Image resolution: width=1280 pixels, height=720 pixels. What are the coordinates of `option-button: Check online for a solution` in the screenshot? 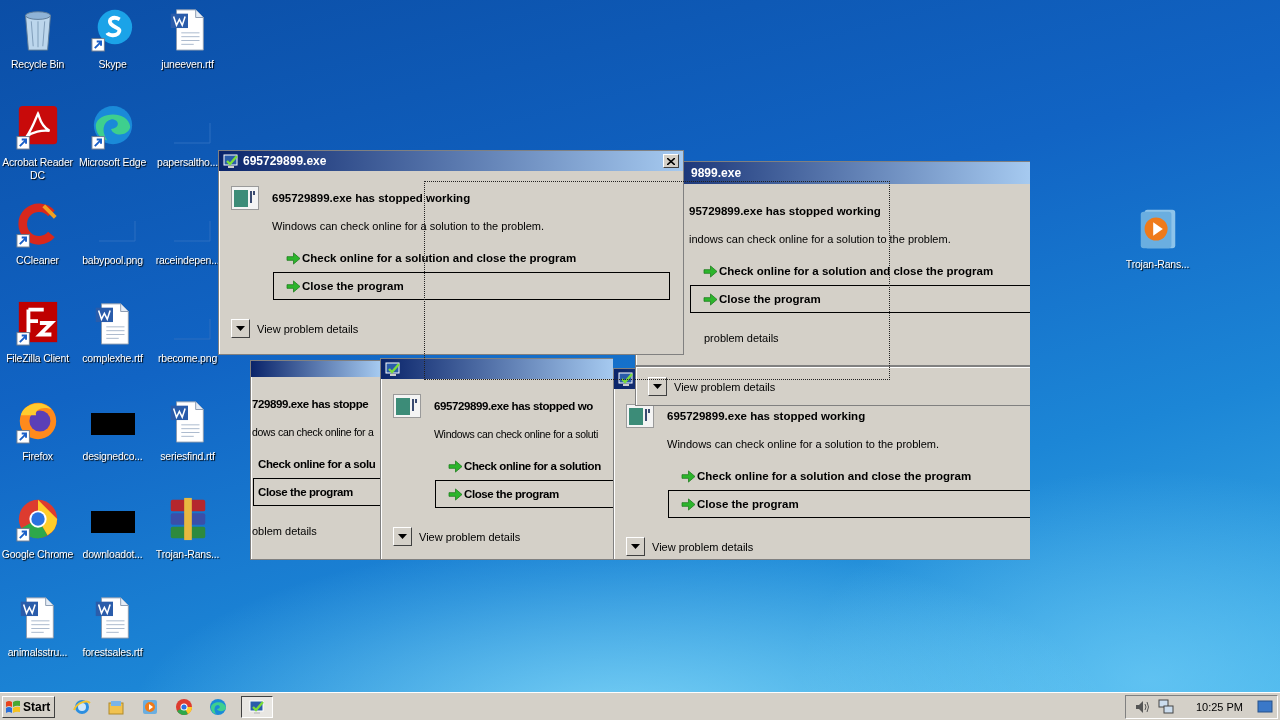 It's located at (524, 466).